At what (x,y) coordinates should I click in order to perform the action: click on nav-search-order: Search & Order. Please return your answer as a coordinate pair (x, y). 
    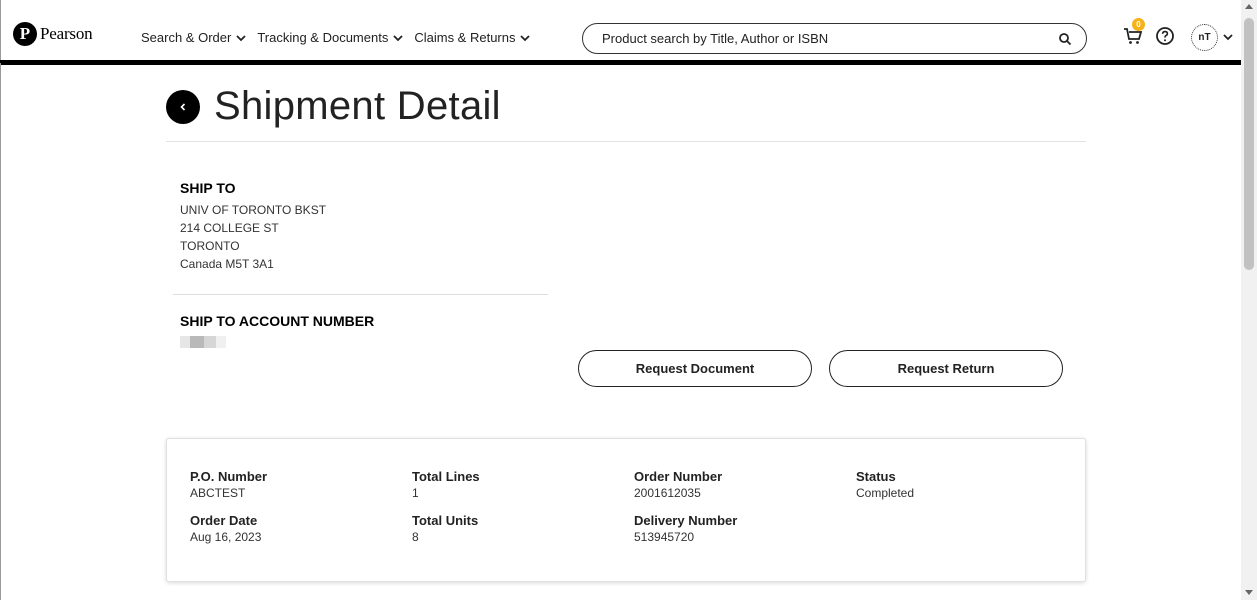
    Looking at the image, I should click on (194, 37).